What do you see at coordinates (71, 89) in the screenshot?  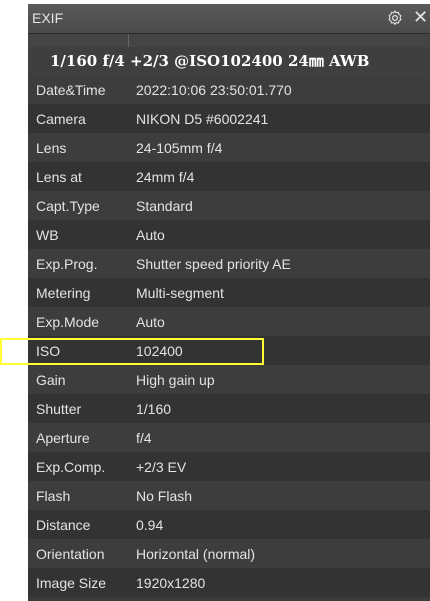 I see `field-label: Date&Time` at bounding box center [71, 89].